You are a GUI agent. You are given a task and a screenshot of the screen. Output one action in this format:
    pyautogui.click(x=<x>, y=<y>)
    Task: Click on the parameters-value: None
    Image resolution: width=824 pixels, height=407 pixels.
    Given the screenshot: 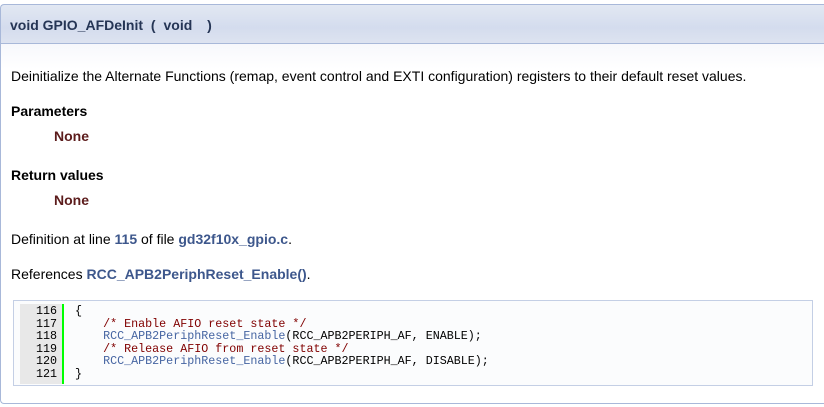 What is the action you would take?
    pyautogui.click(x=71, y=136)
    